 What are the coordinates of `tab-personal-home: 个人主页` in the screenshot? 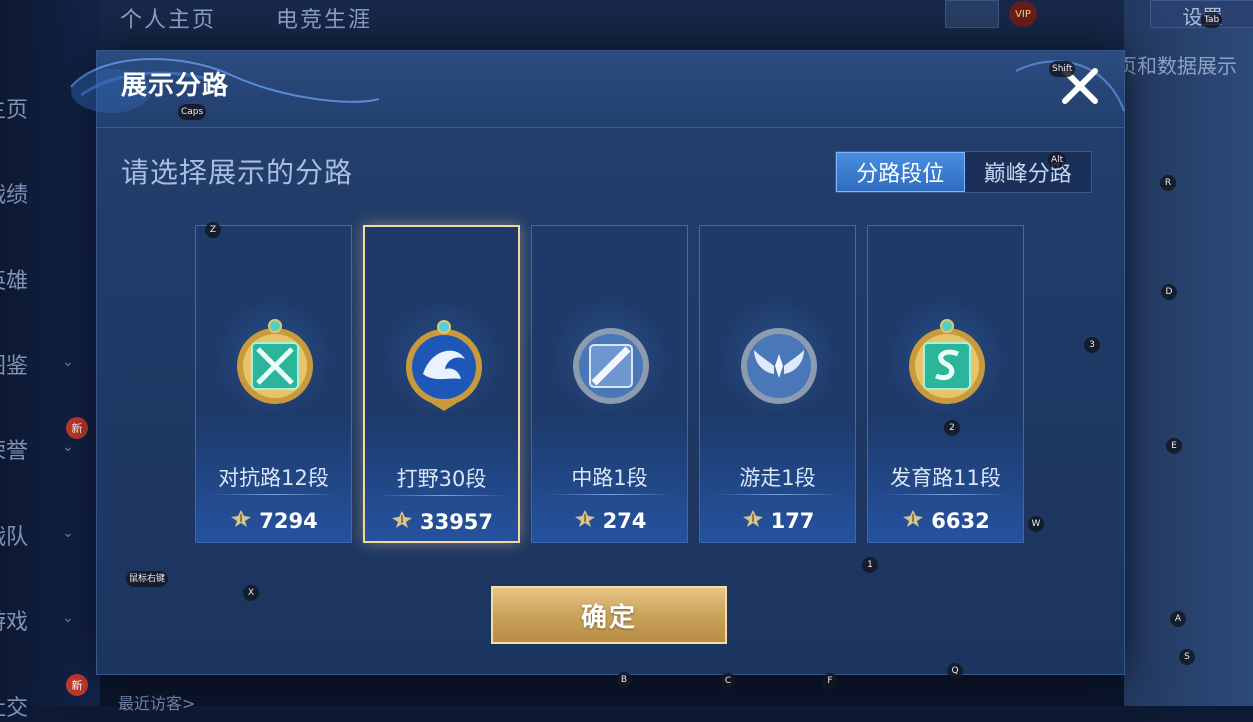 It's located at (168, 18).